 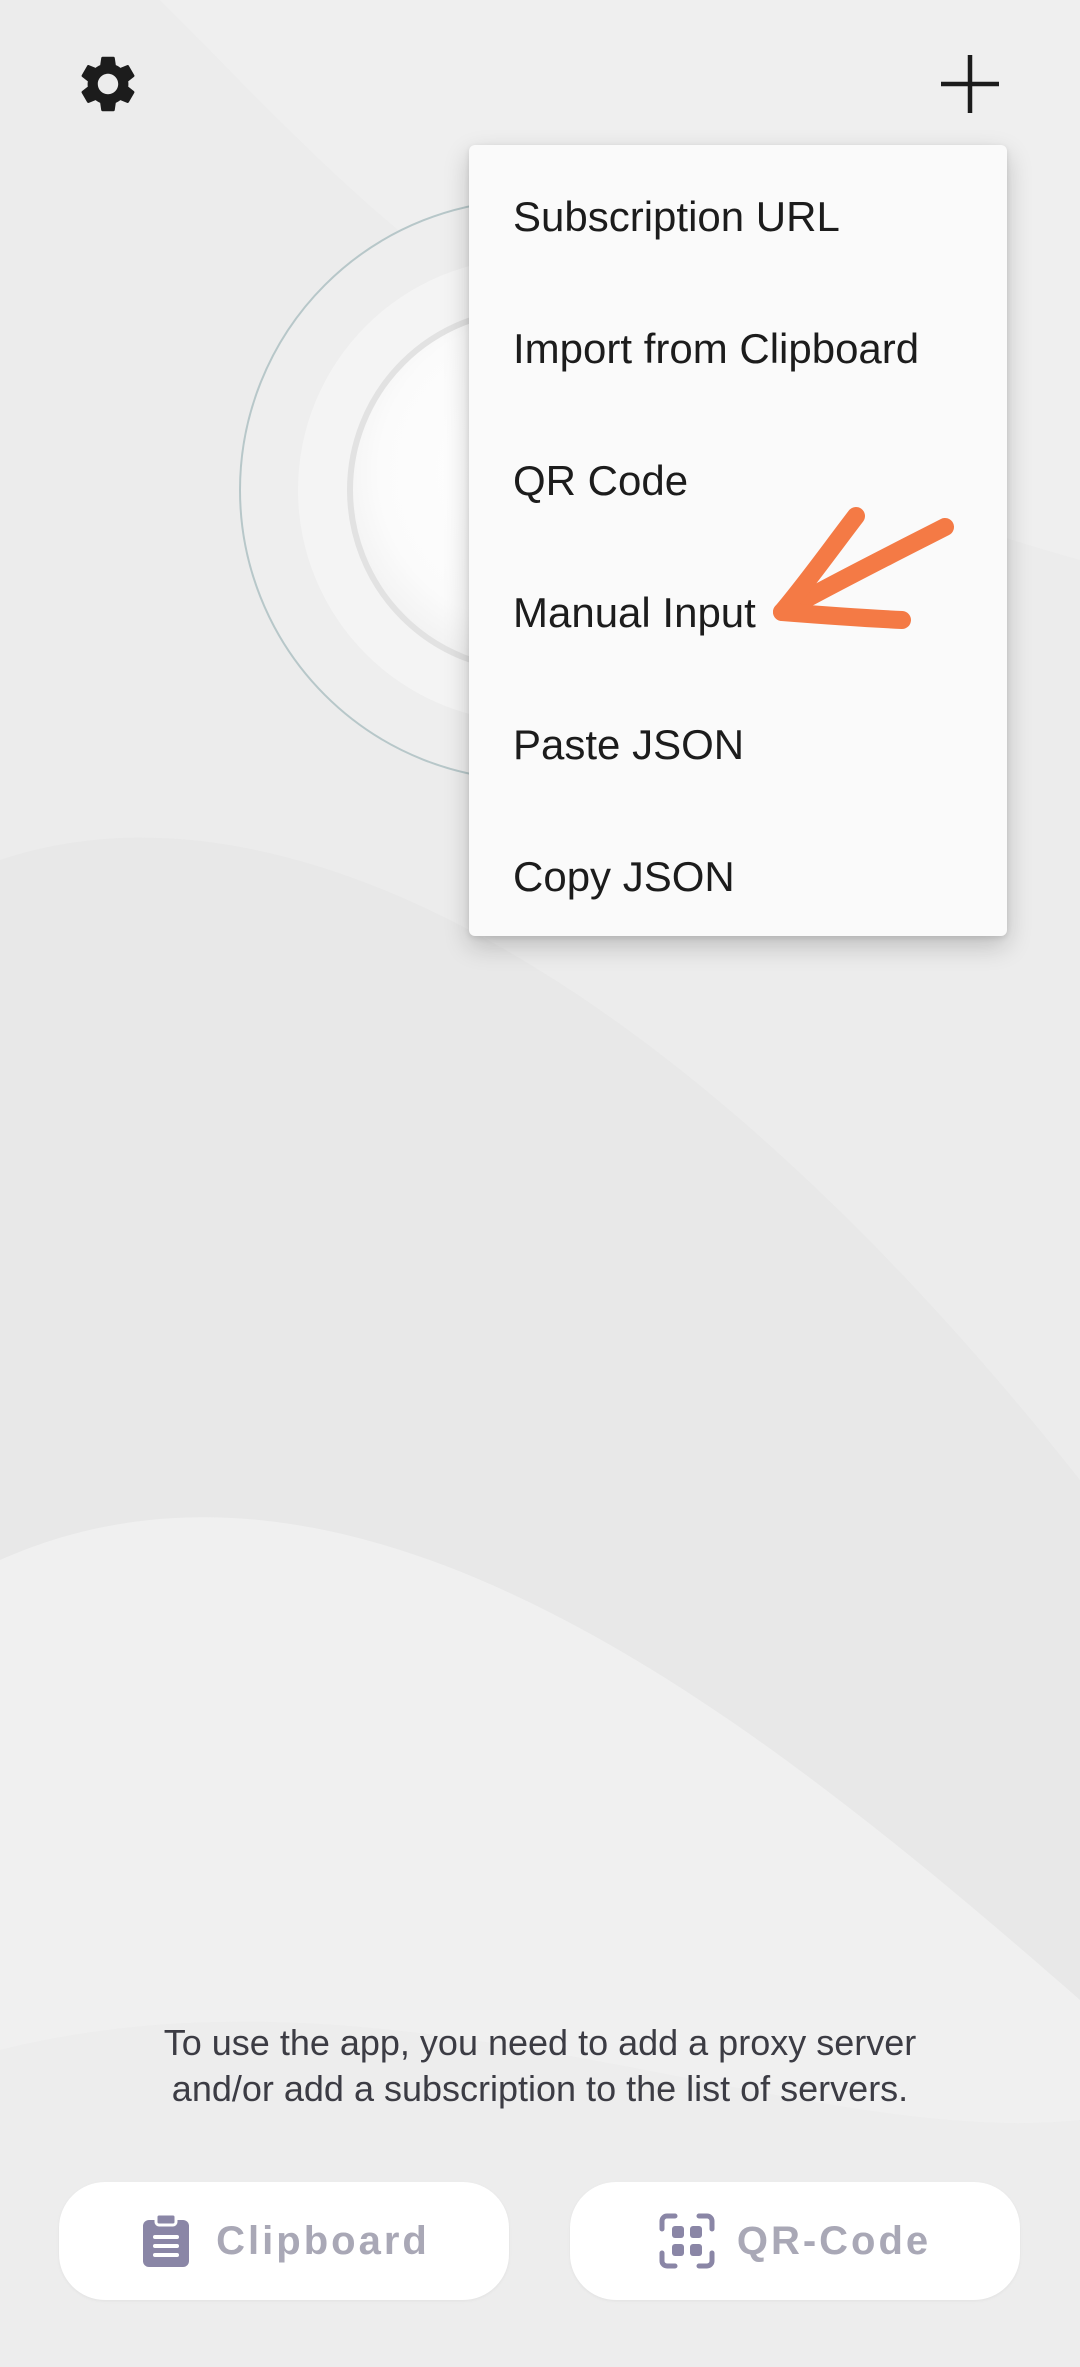 What do you see at coordinates (738, 481) in the screenshot?
I see `menu-item-qr-code: QR Code` at bounding box center [738, 481].